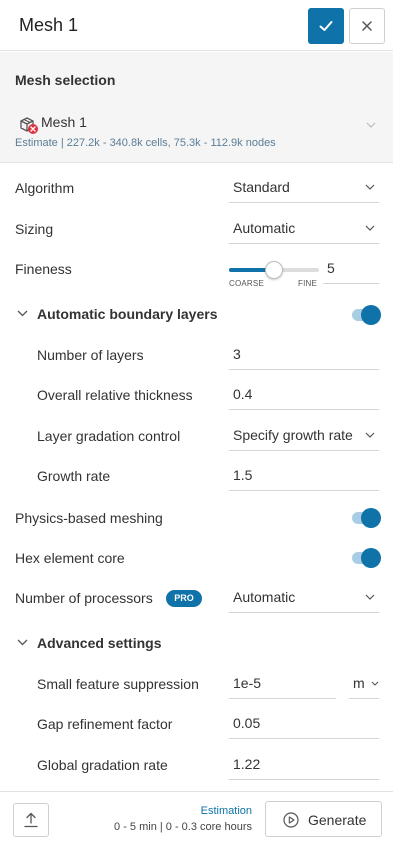 The image size is (393, 847). I want to click on small-feature-unit: m, so click(359, 683).